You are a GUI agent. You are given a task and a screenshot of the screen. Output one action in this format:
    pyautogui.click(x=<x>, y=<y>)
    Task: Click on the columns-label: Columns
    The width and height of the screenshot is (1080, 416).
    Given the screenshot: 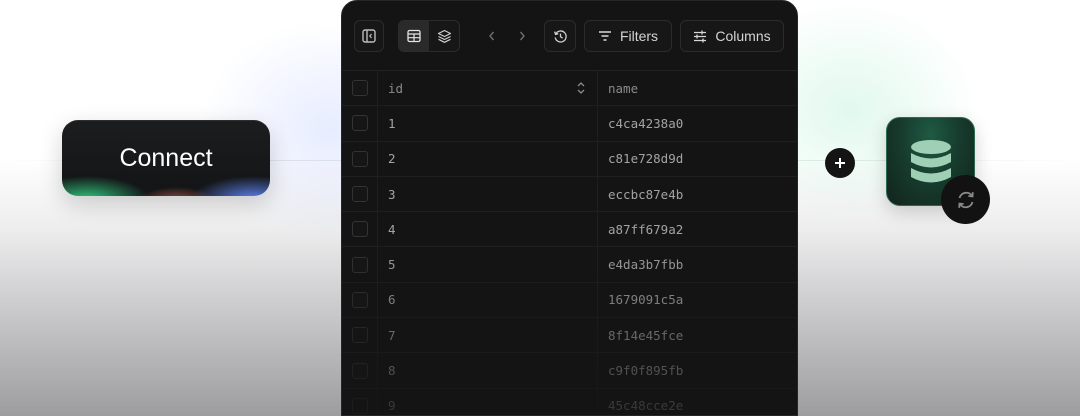 What is the action you would take?
    pyautogui.click(x=743, y=36)
    